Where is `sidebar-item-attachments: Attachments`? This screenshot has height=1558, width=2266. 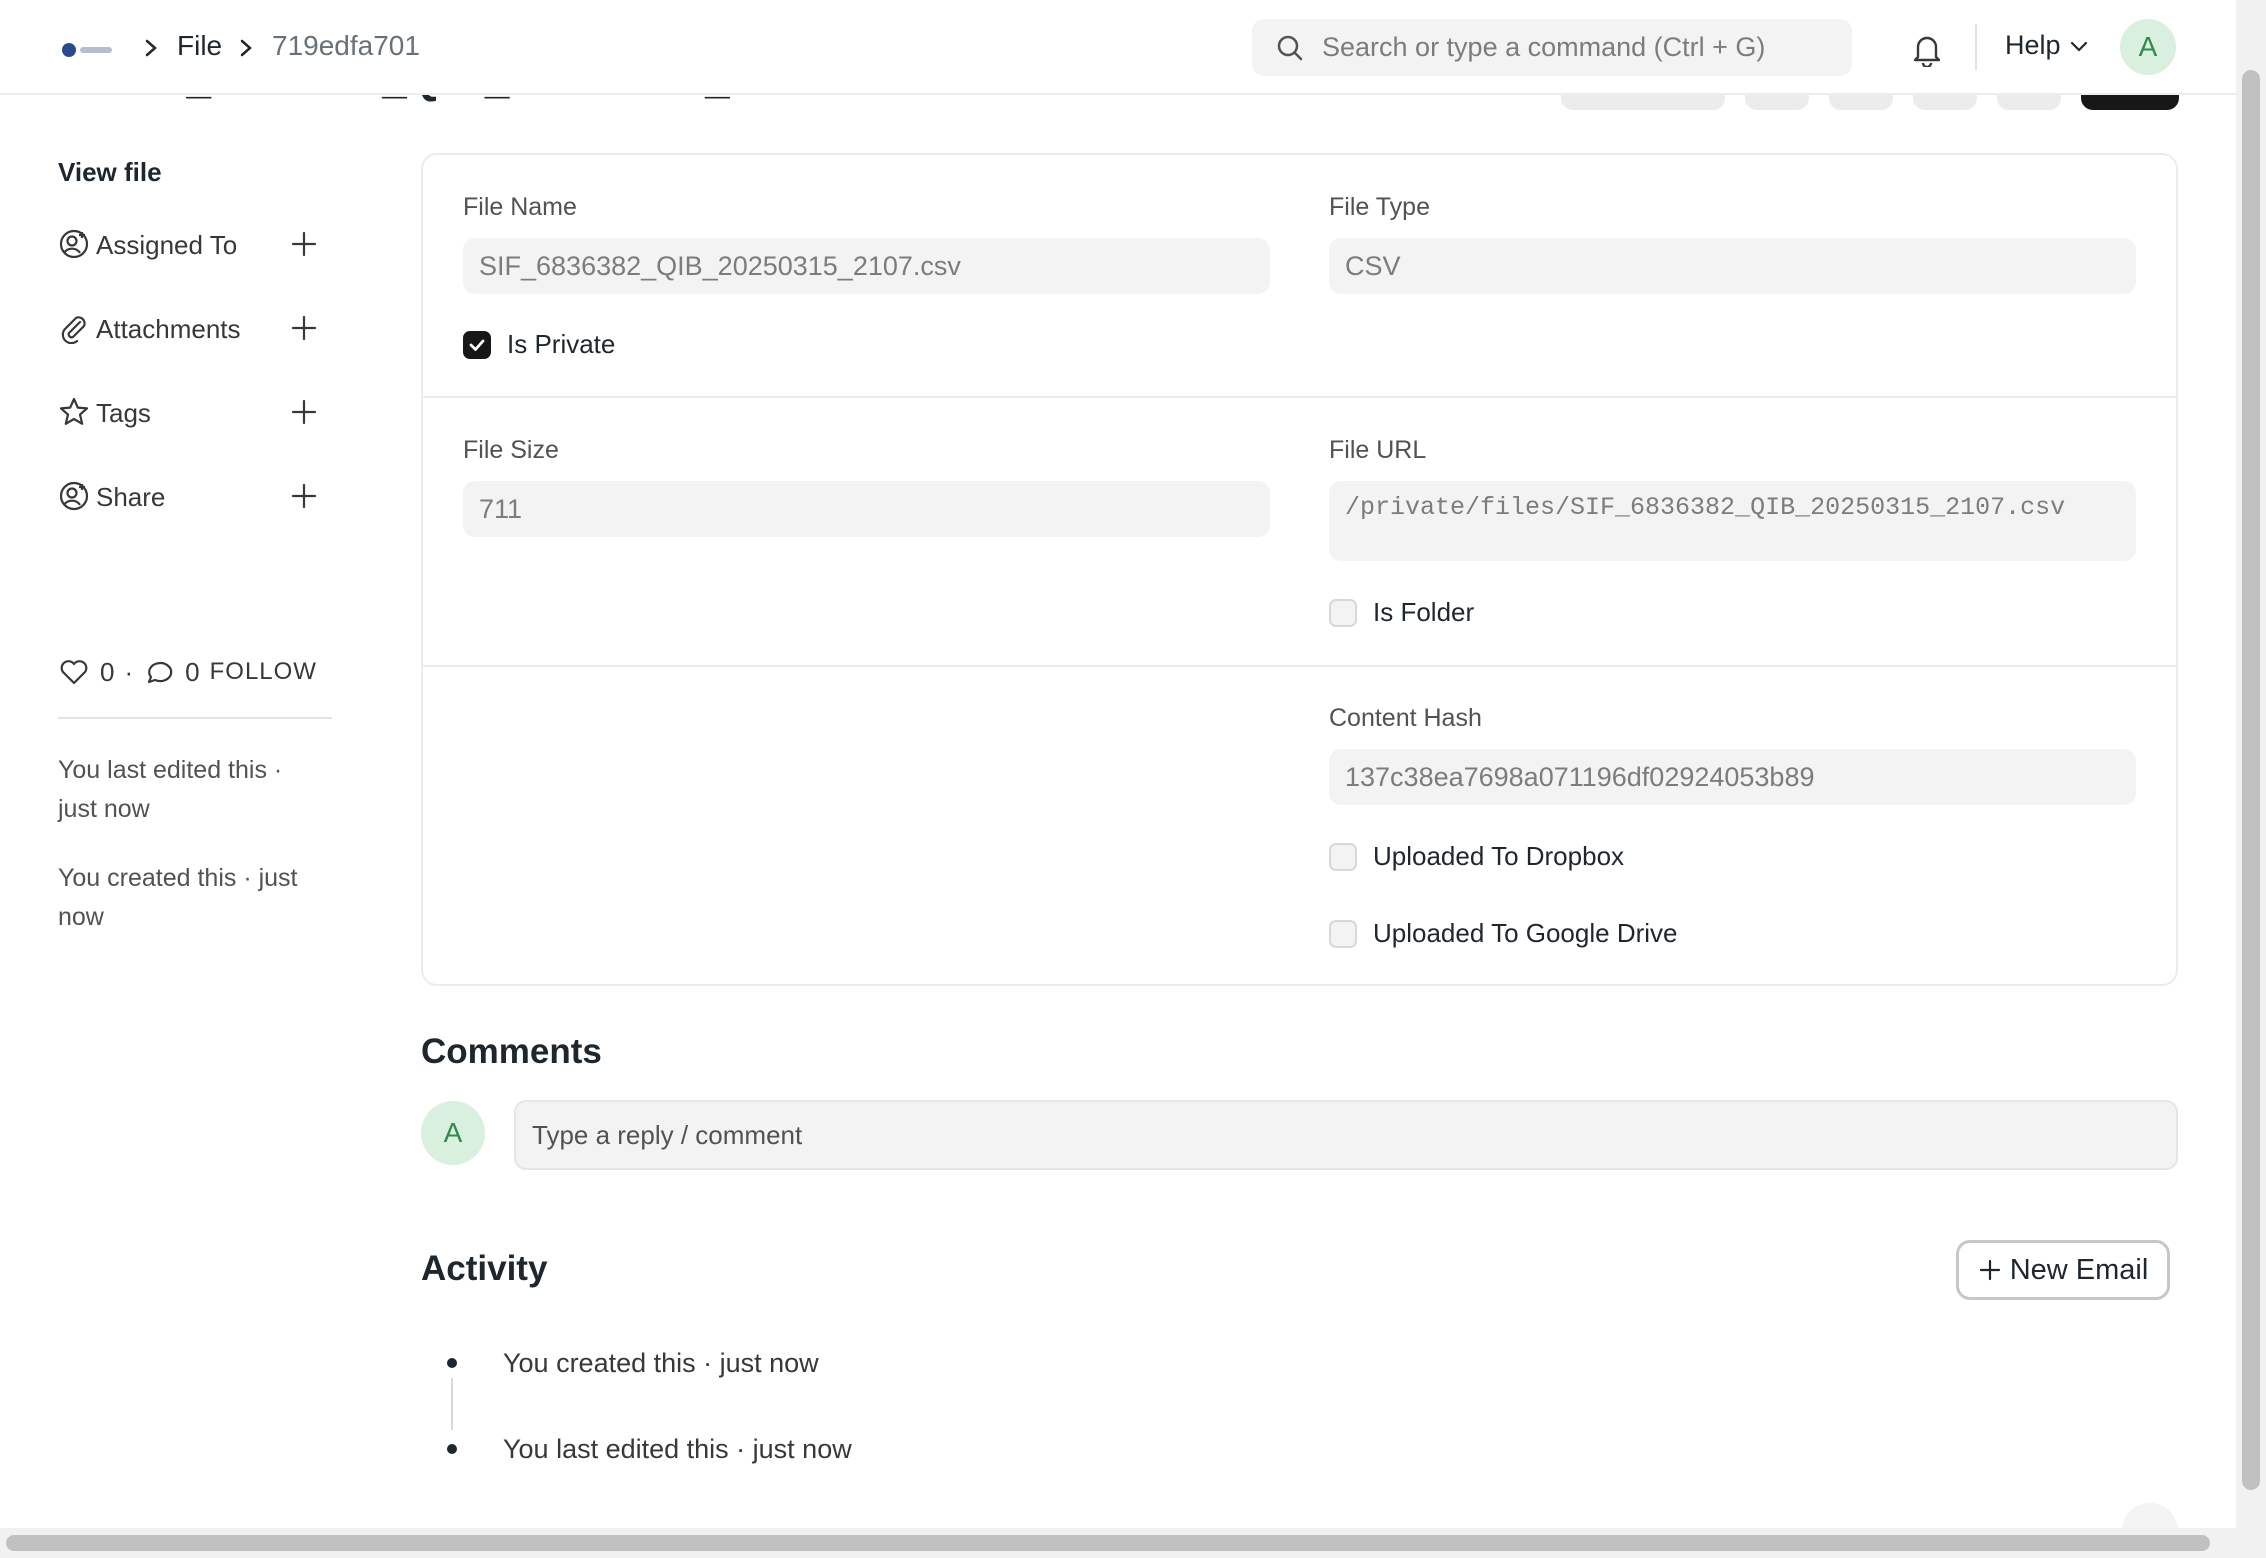 sidebar-item-attachments: Attachments is located at coordinates (198, 328).